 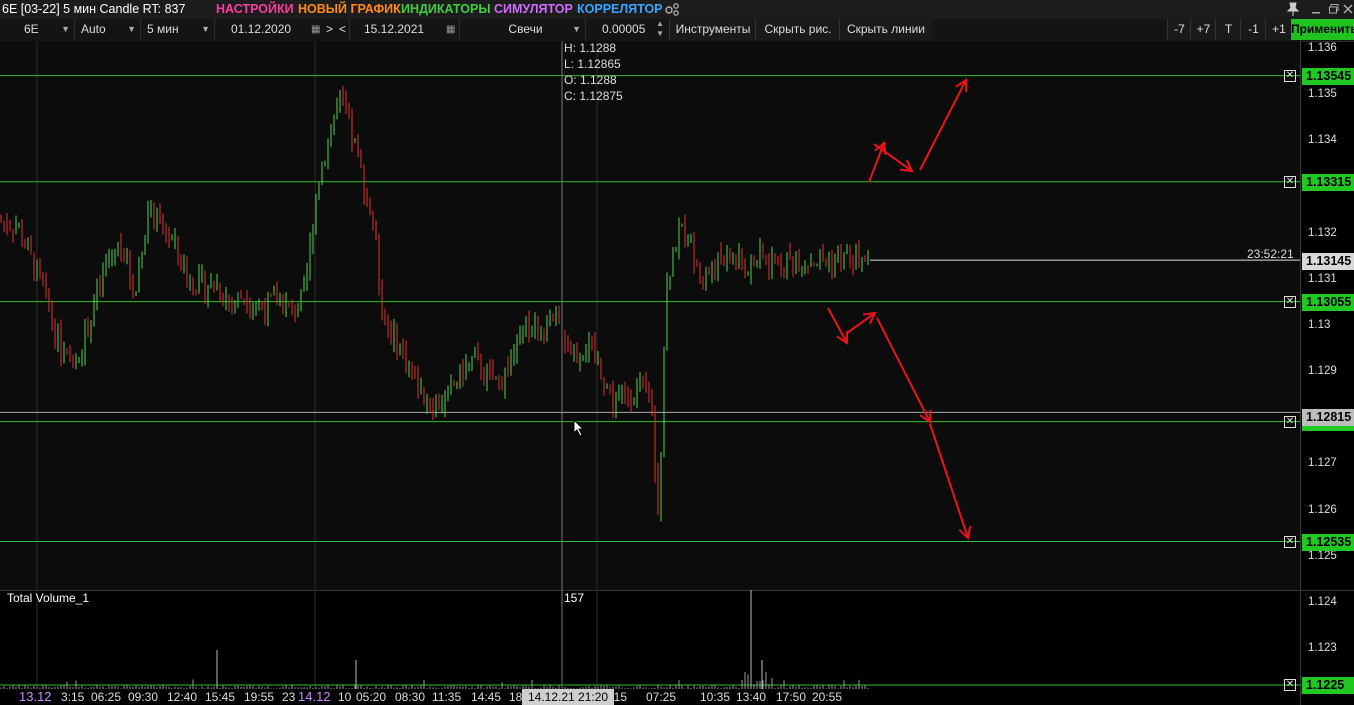 I want to click on close-icon, so click(x=1348, y=9).